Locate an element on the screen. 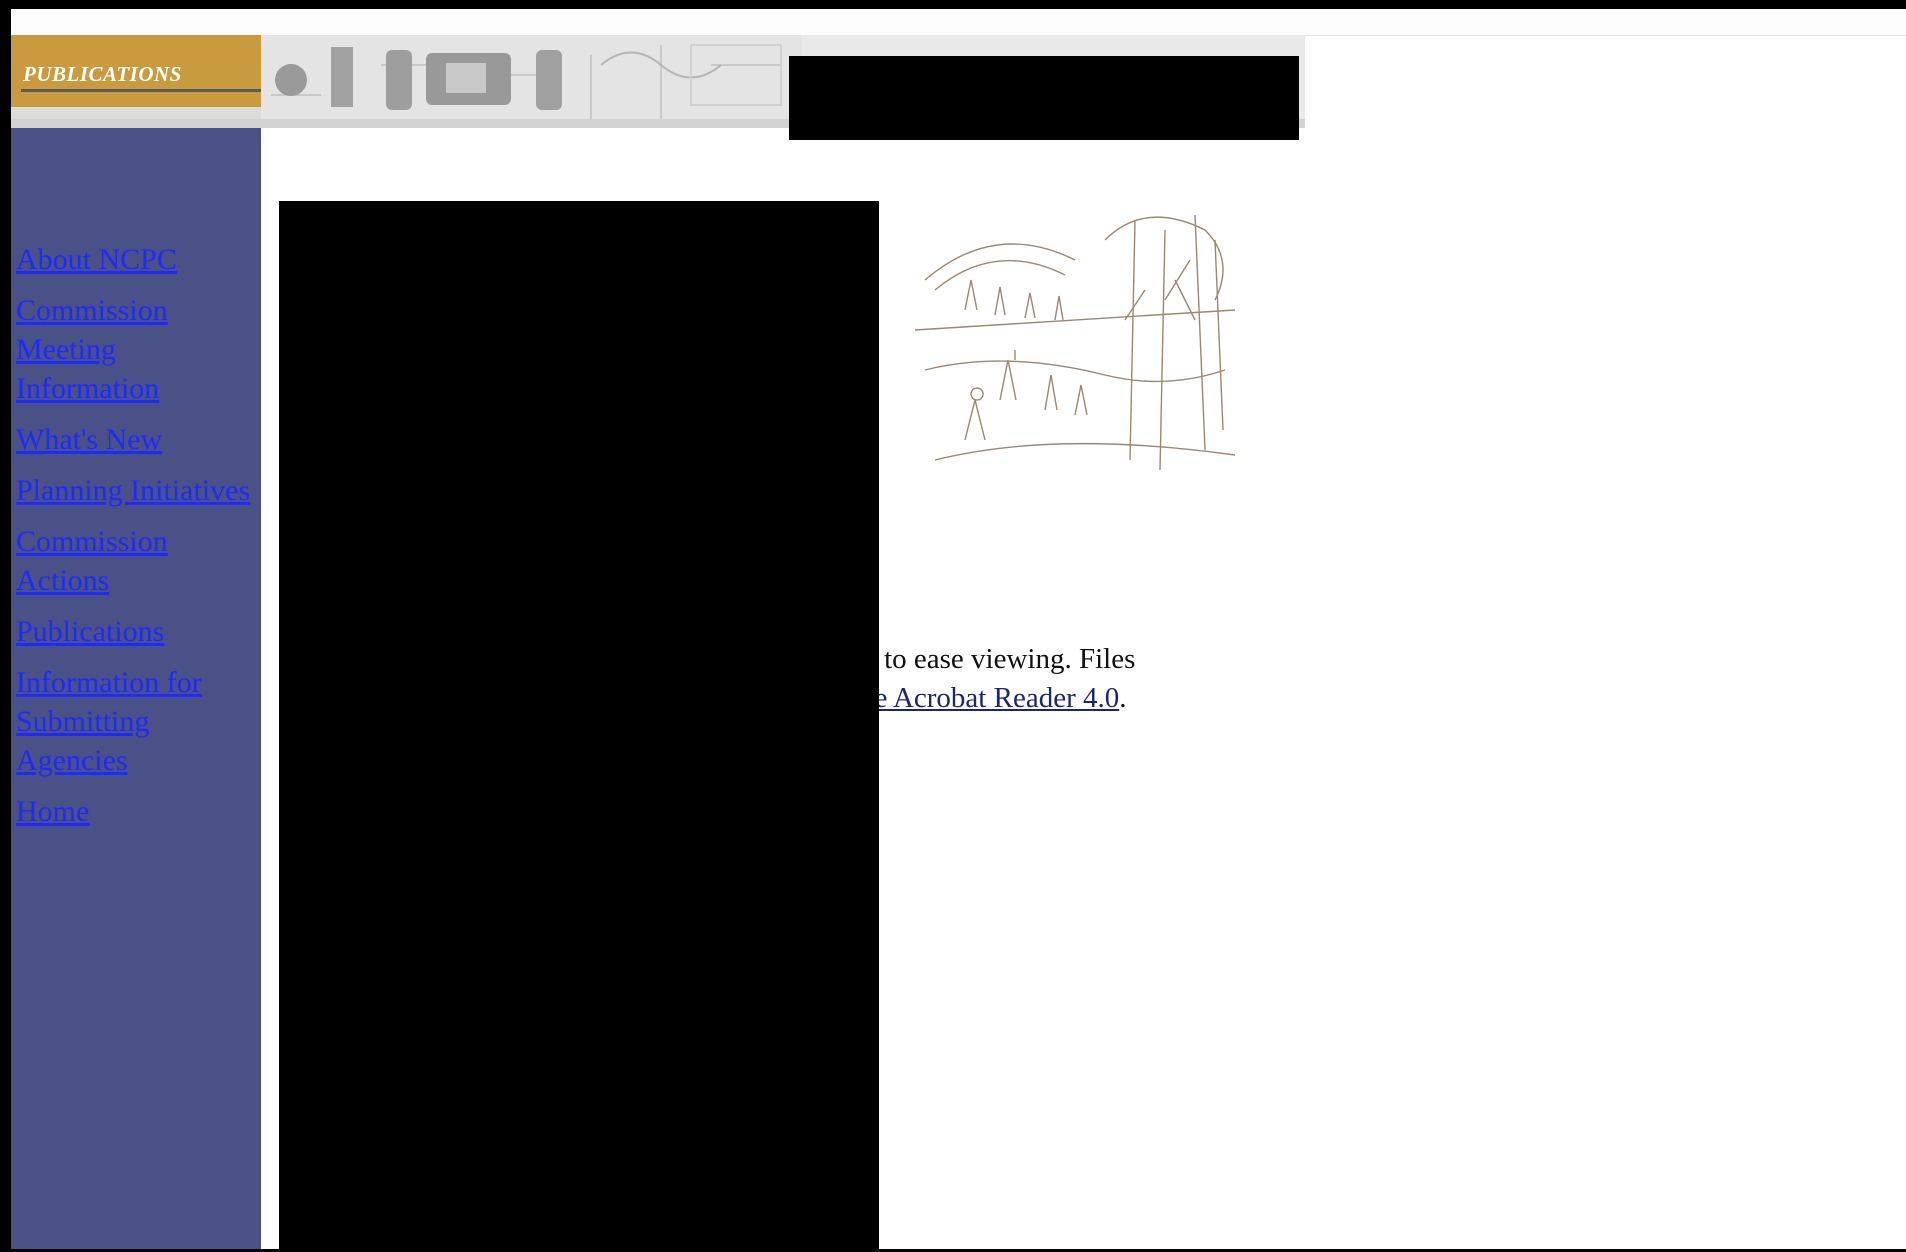 This screenshot has width=1906, height=1252. intro-line-2-tail: . is located at coordinates (1123, 698).